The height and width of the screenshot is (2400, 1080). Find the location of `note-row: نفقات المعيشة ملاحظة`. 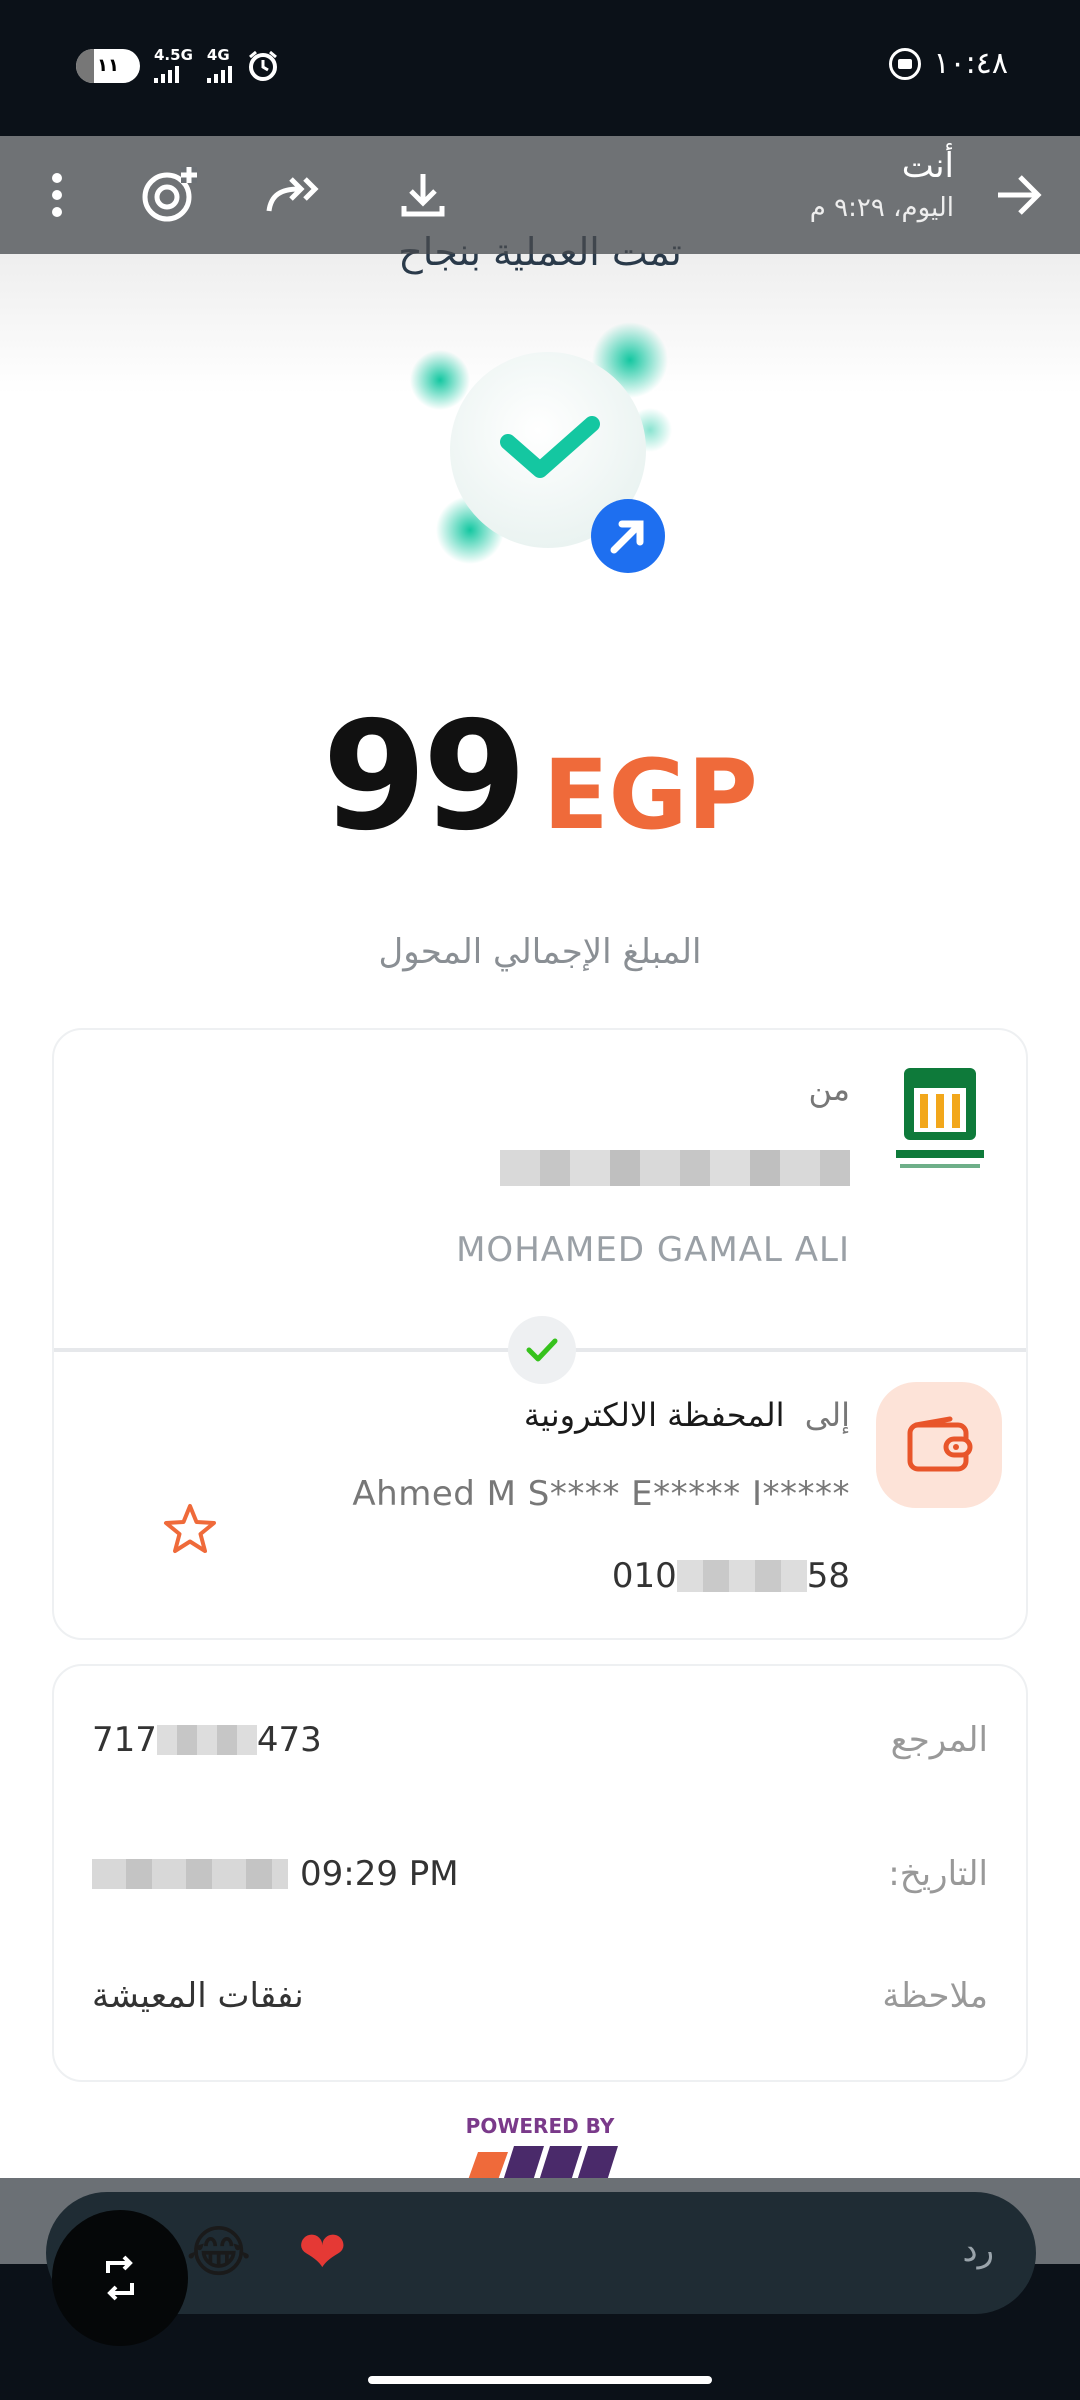

note-row: نفقات المعيشة ملاحظة is located at coordinates (540, 1996).